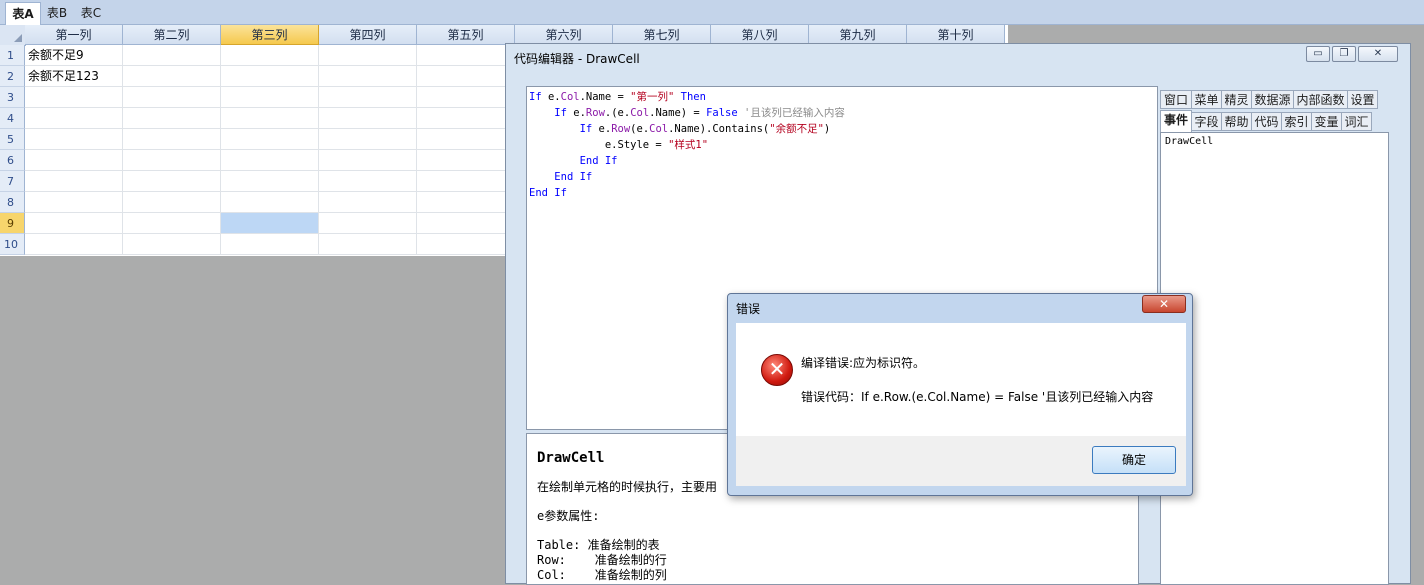  I want to click on row-header-8: 8, so click(12, 202).